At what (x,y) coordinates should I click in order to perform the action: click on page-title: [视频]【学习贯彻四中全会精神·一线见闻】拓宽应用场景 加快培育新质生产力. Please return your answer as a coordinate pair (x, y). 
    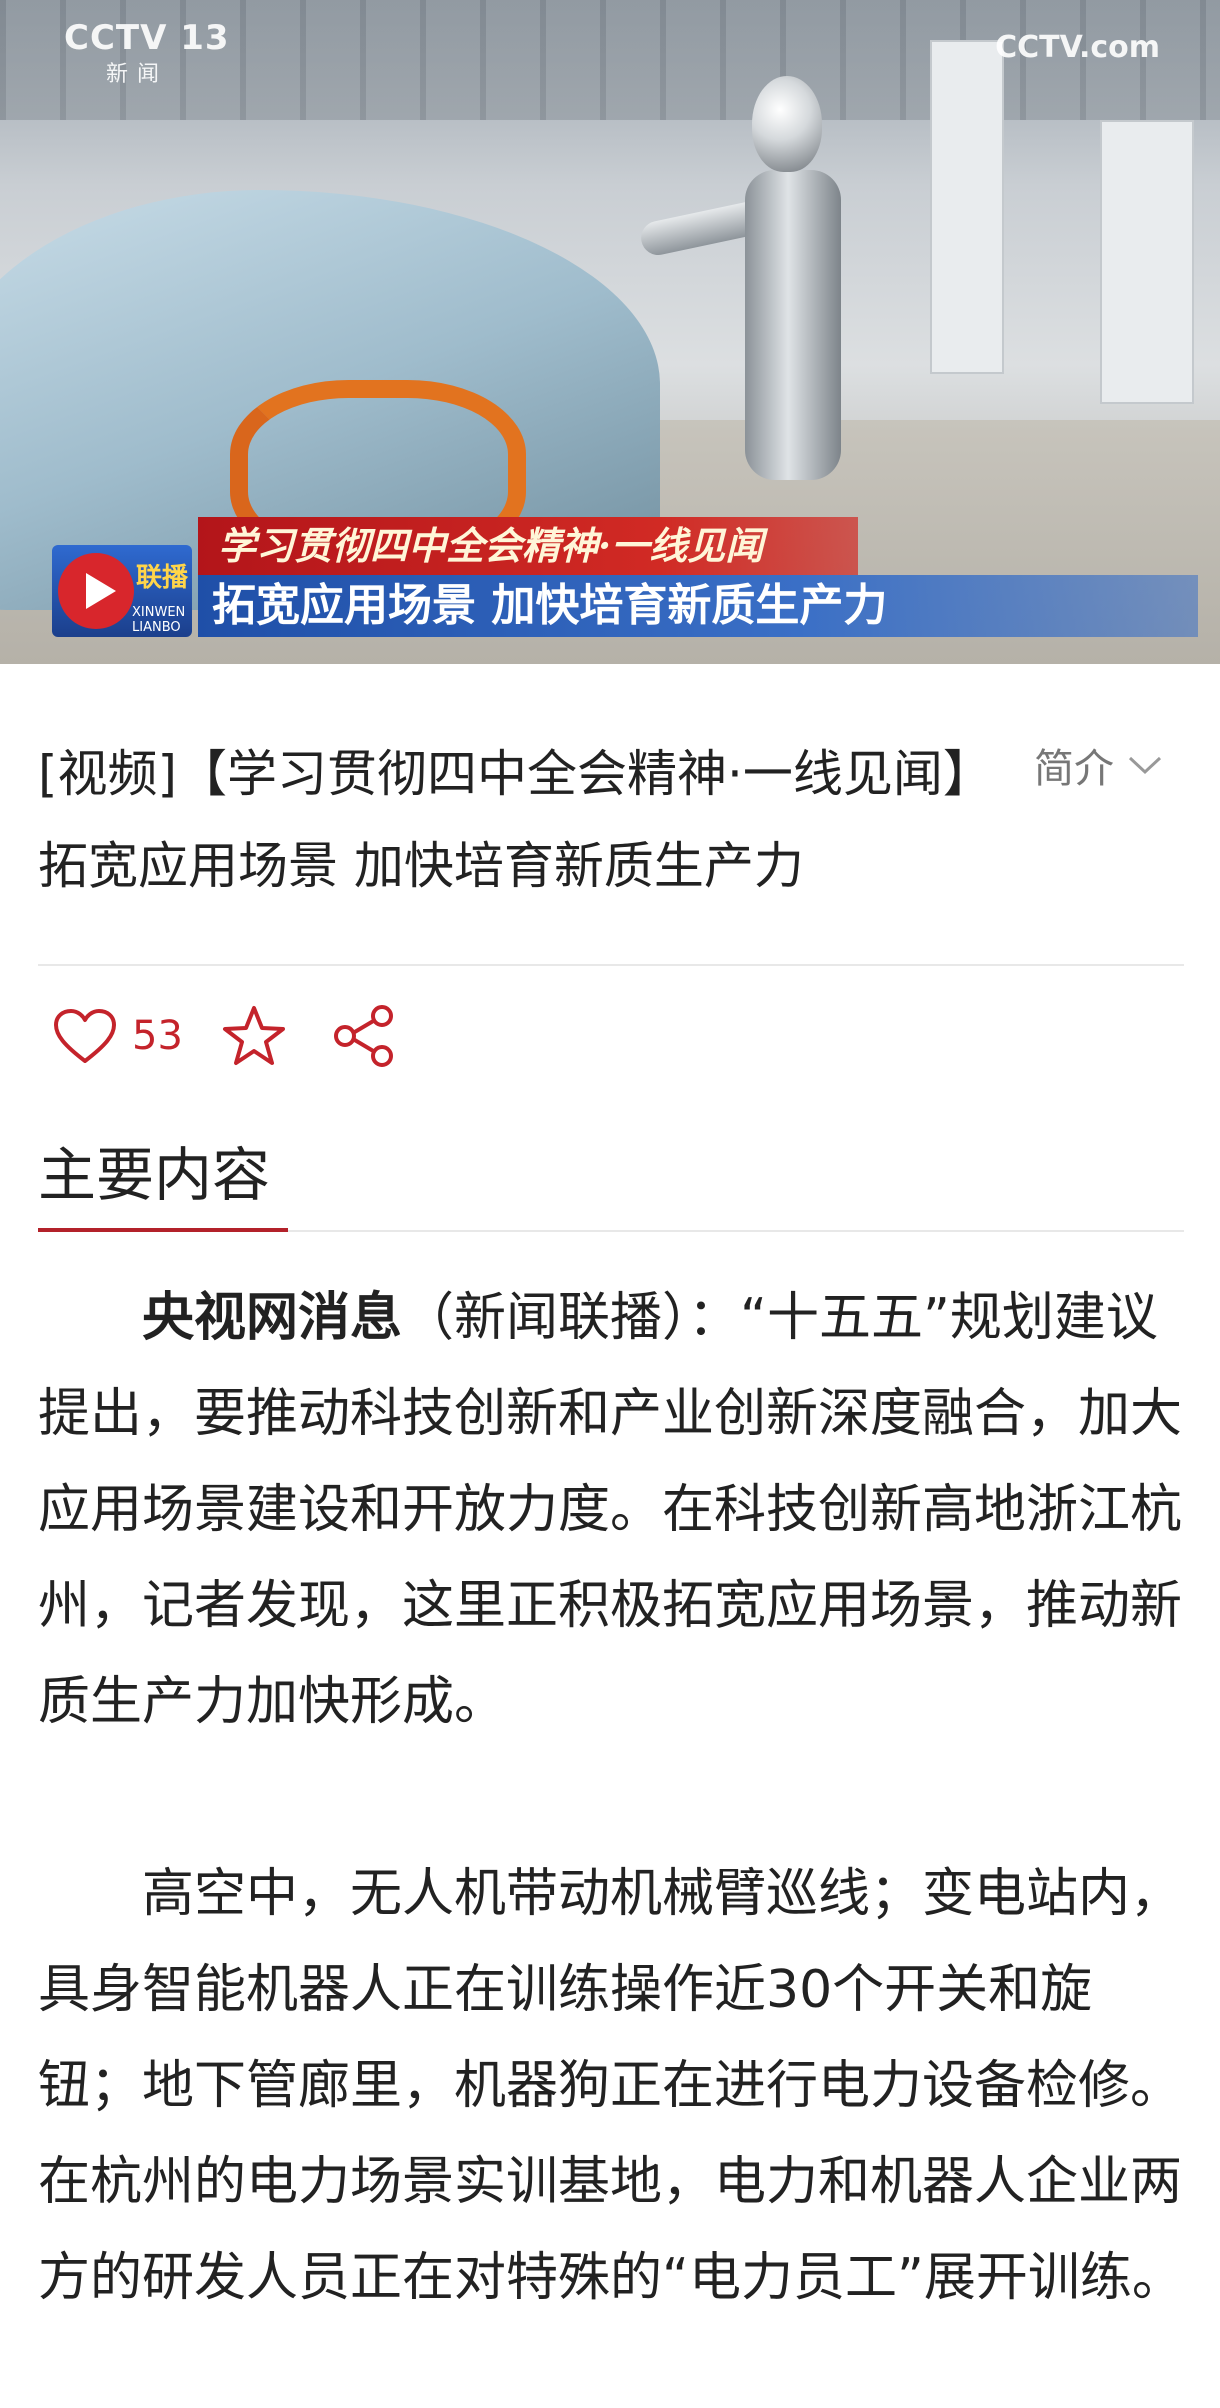
    Looking at the image, I should click on (515, 820).